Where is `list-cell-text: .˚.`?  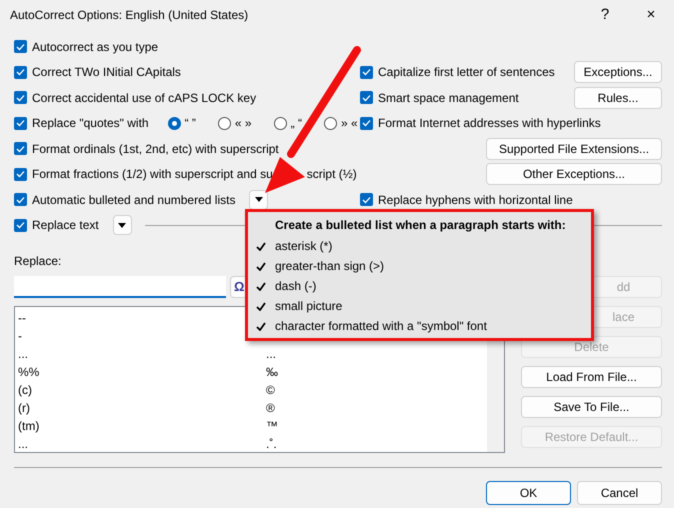
list-cell-text: .˚. is located at coordinates (271, 444).